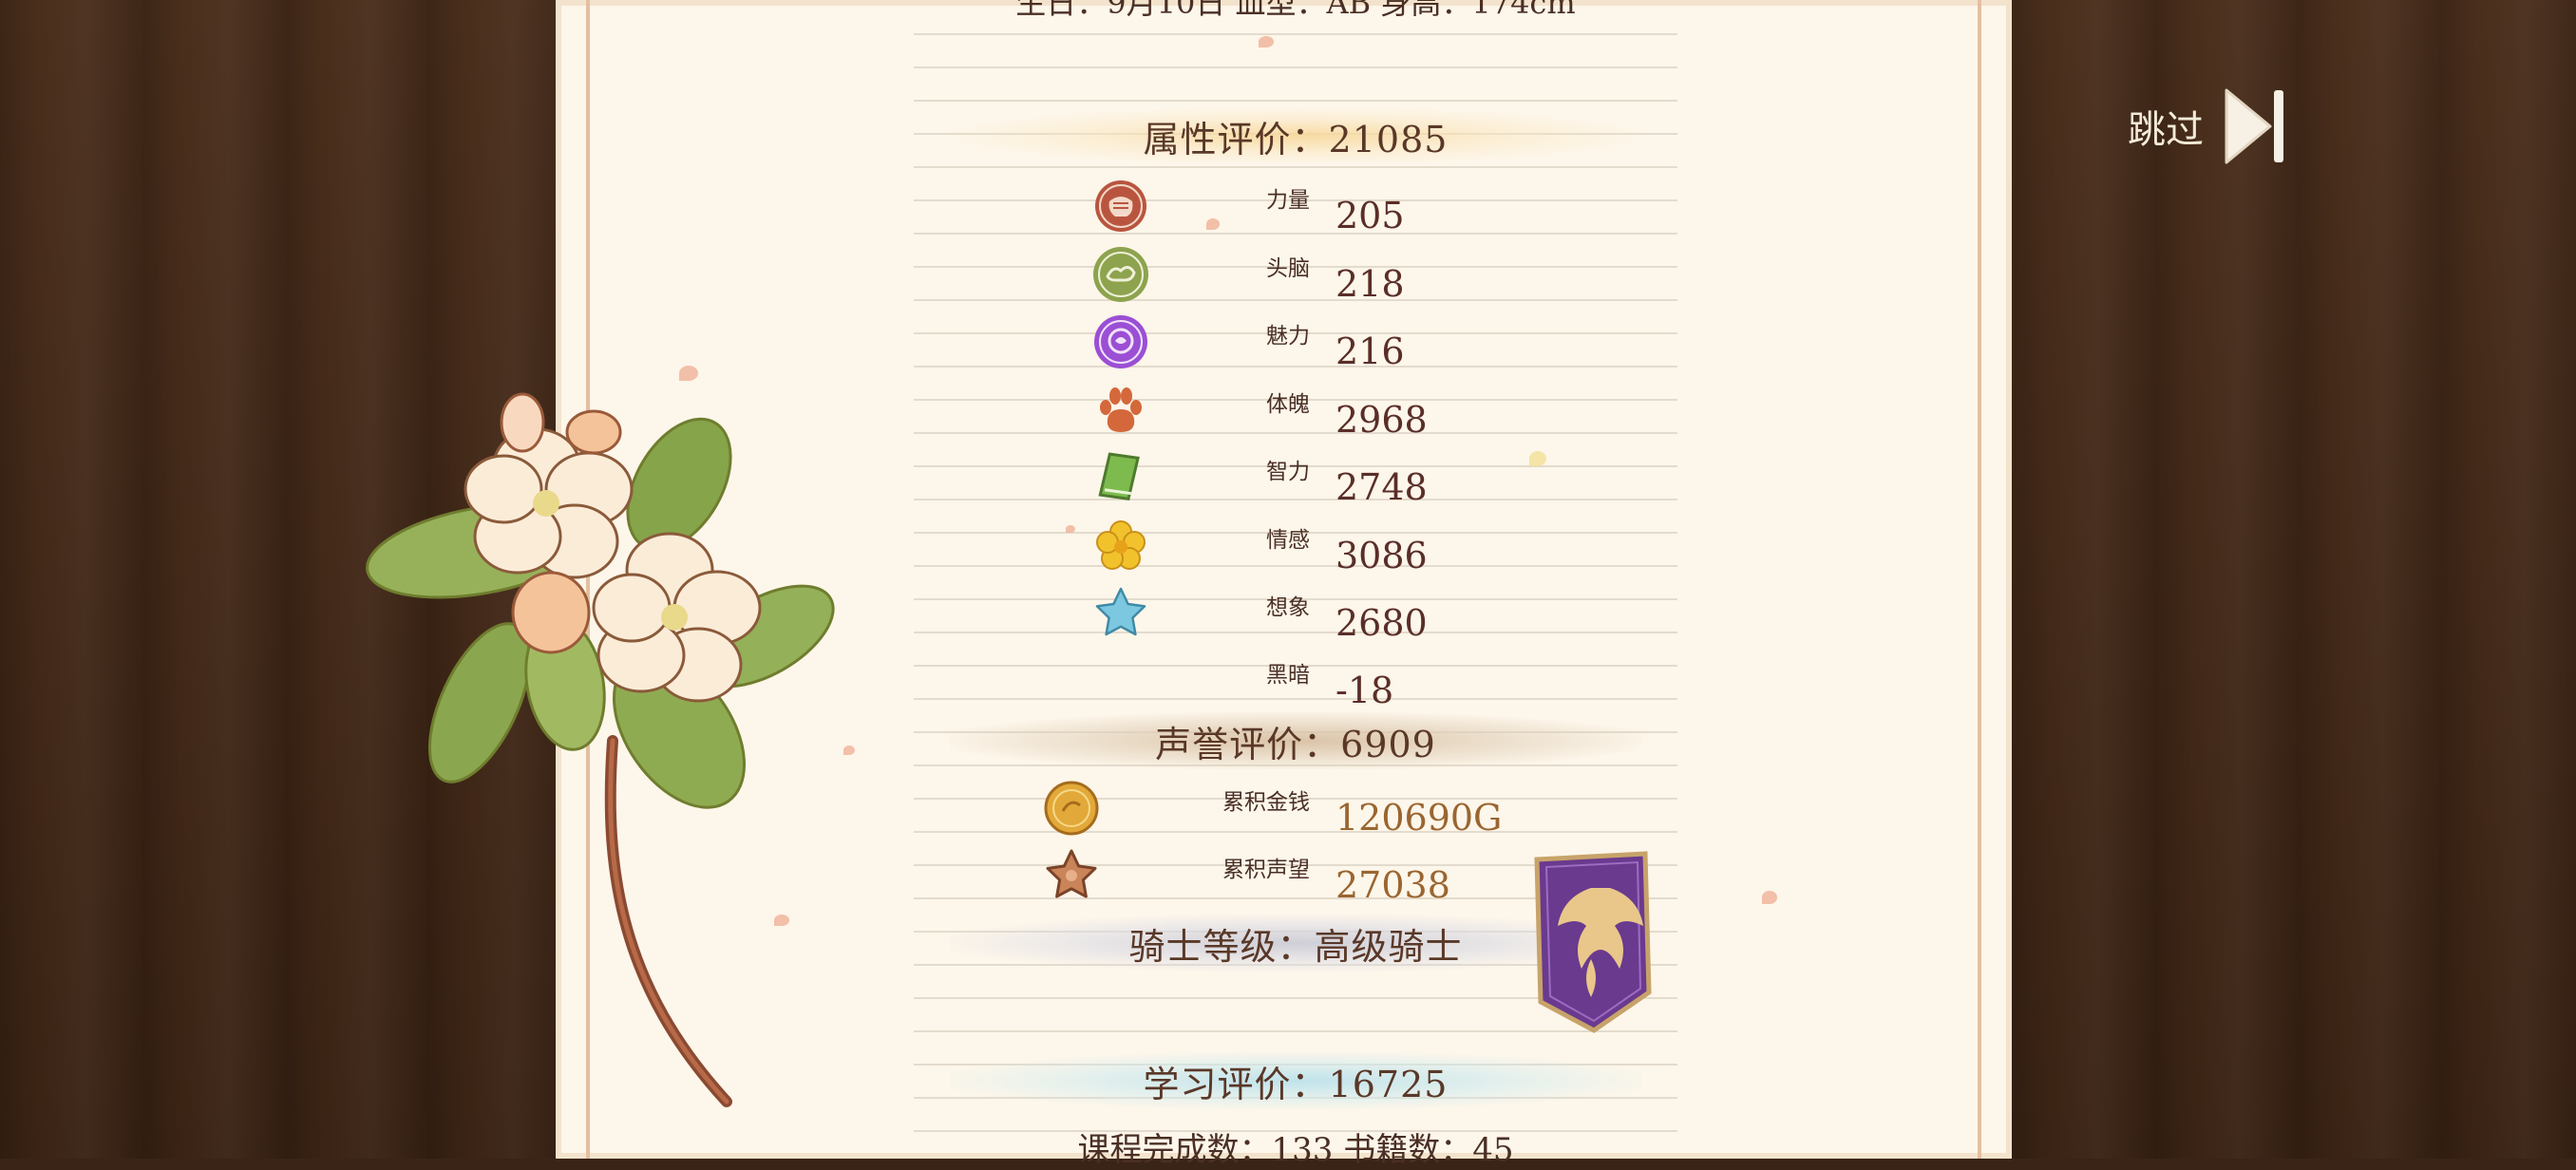 This screenshot has height=1170, width=2576. Describe the element at coordinates (1288, 405) in the screenshot. I see `stat-label: 体魄` at that location.